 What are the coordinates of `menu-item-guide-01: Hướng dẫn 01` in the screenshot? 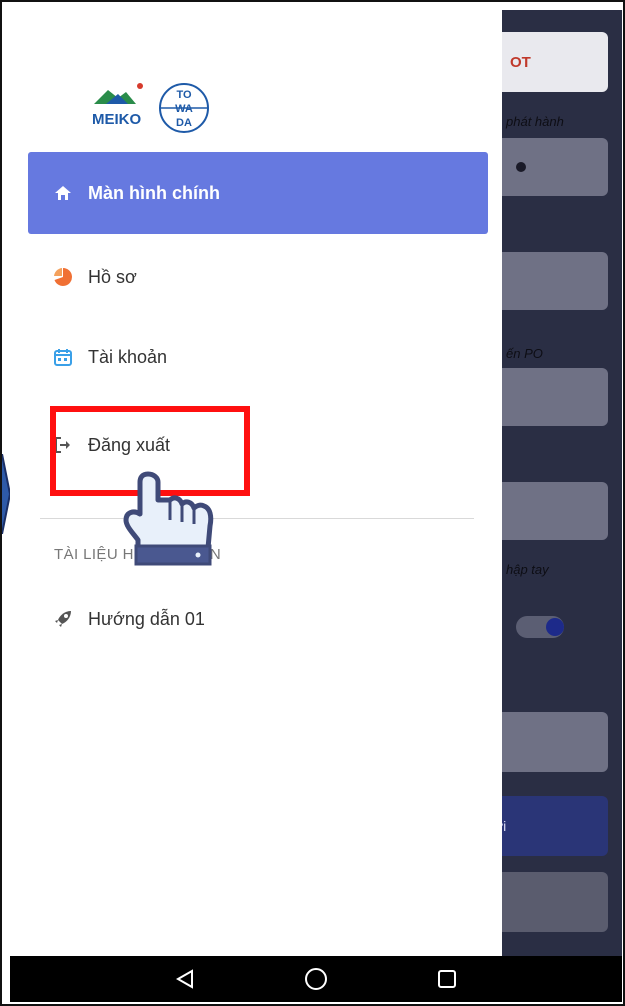 It's located at (258, 619).